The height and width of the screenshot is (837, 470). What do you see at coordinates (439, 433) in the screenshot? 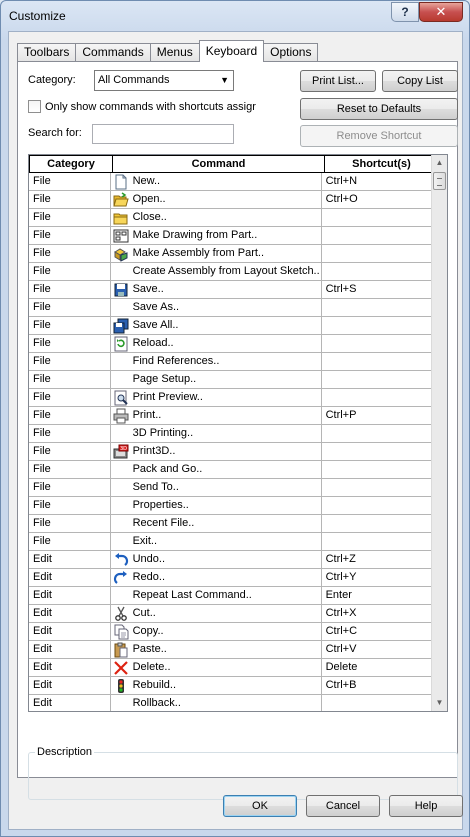
I see `vertical-scrollbar: ▲ ▼` at bounding box center [439, 433].